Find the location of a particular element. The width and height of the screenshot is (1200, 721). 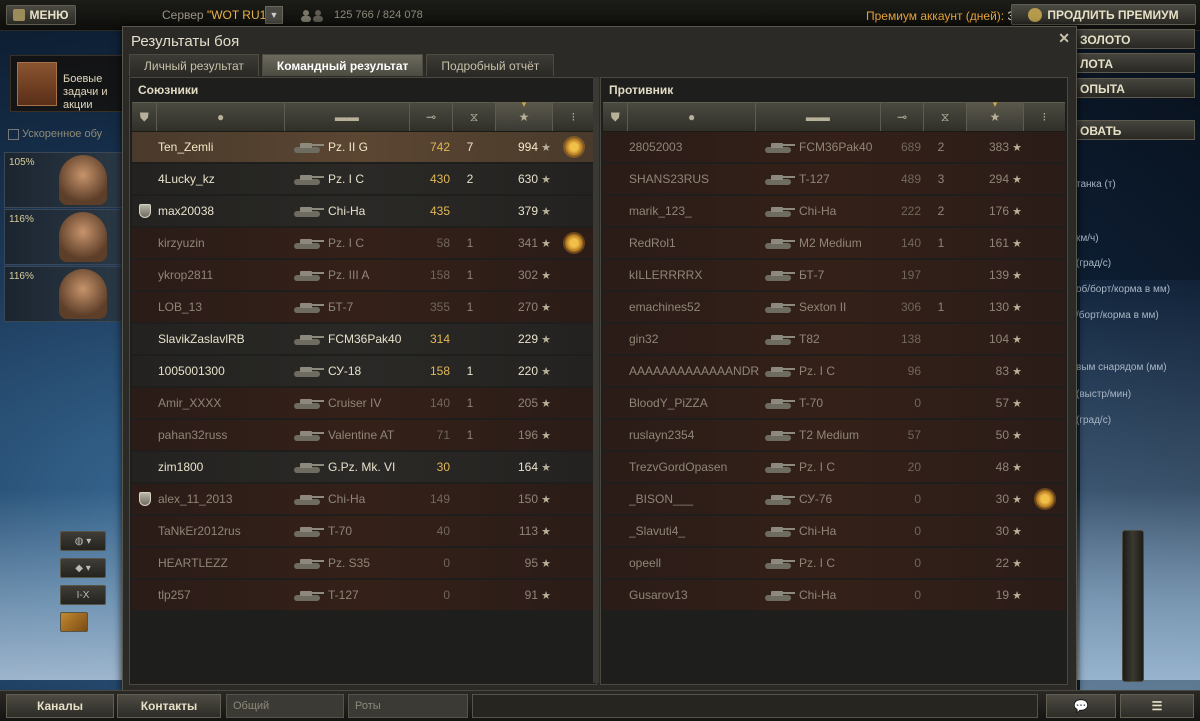

player-row: 28052003 FCM36Pak40 689 2 383 ★ is located at coordinates (834, 147).